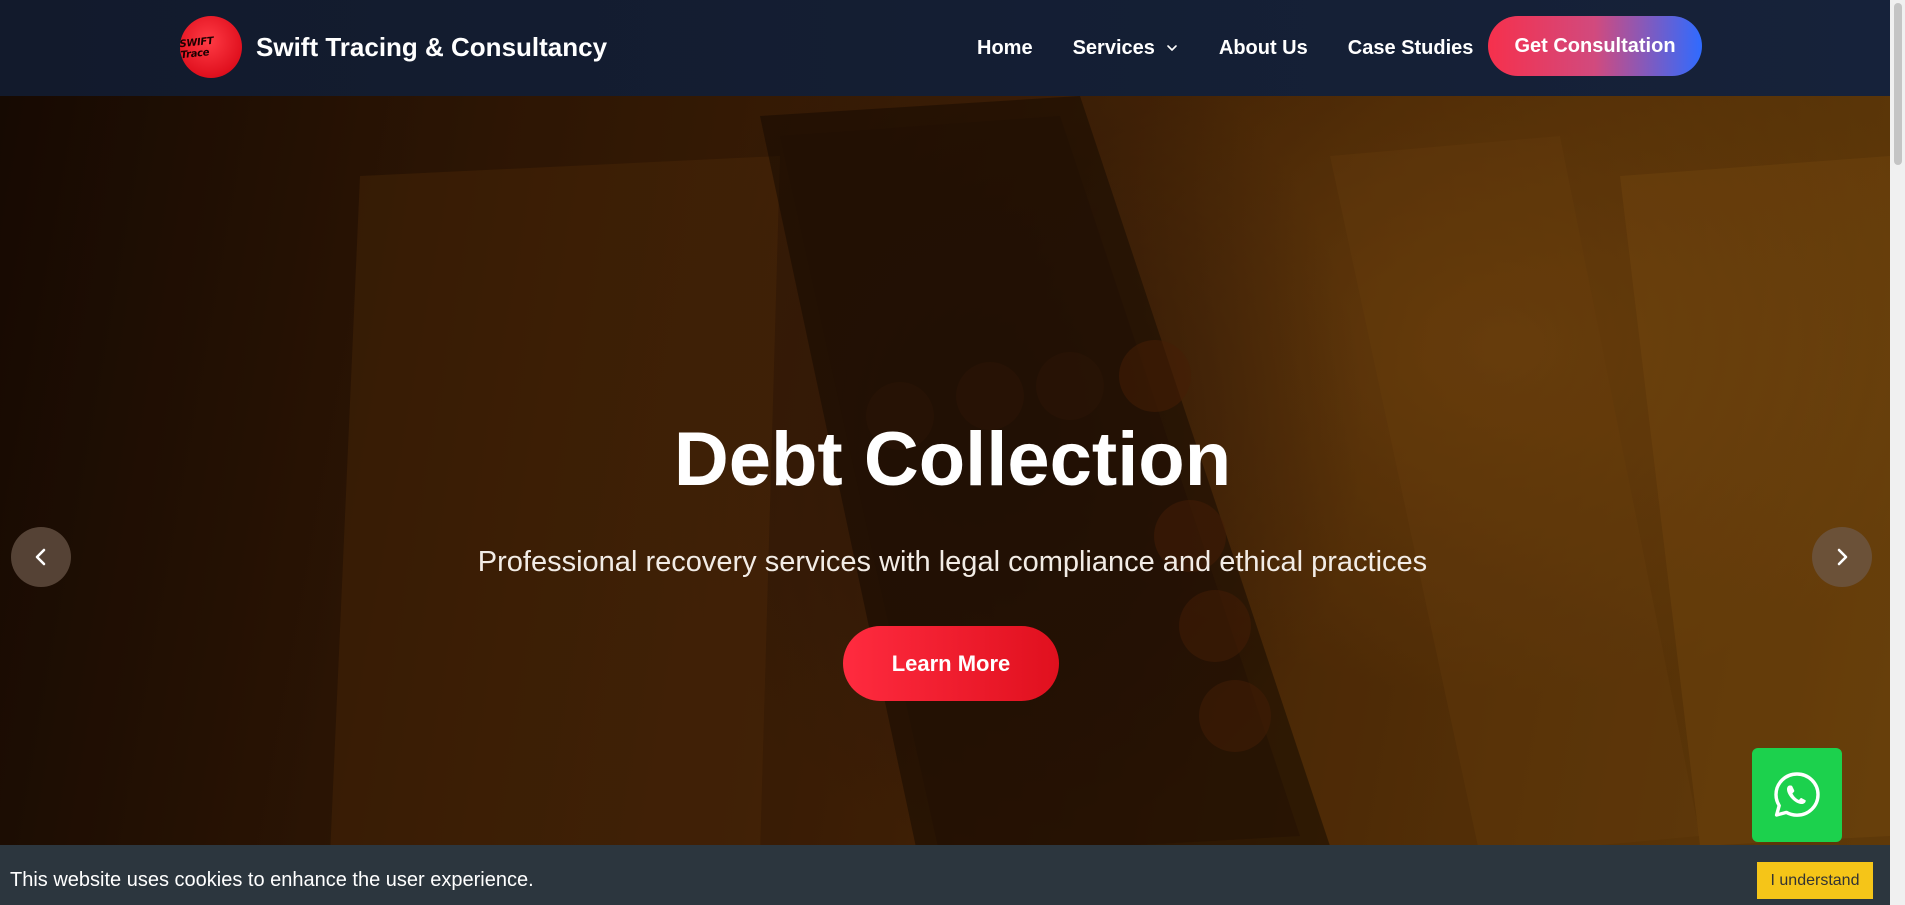 This screenshot has height=905, width=1905. I want to click on scrollbar-thumb, so click(1898, 84).